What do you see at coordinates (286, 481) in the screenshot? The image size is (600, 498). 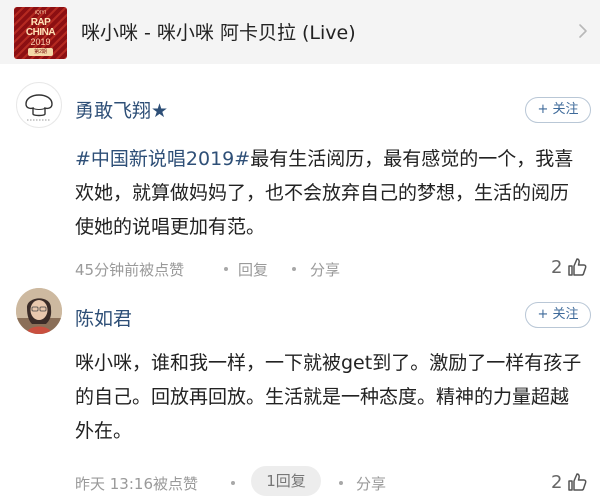 I see `reply-button: 1回复` at bounding box center [286, 481].